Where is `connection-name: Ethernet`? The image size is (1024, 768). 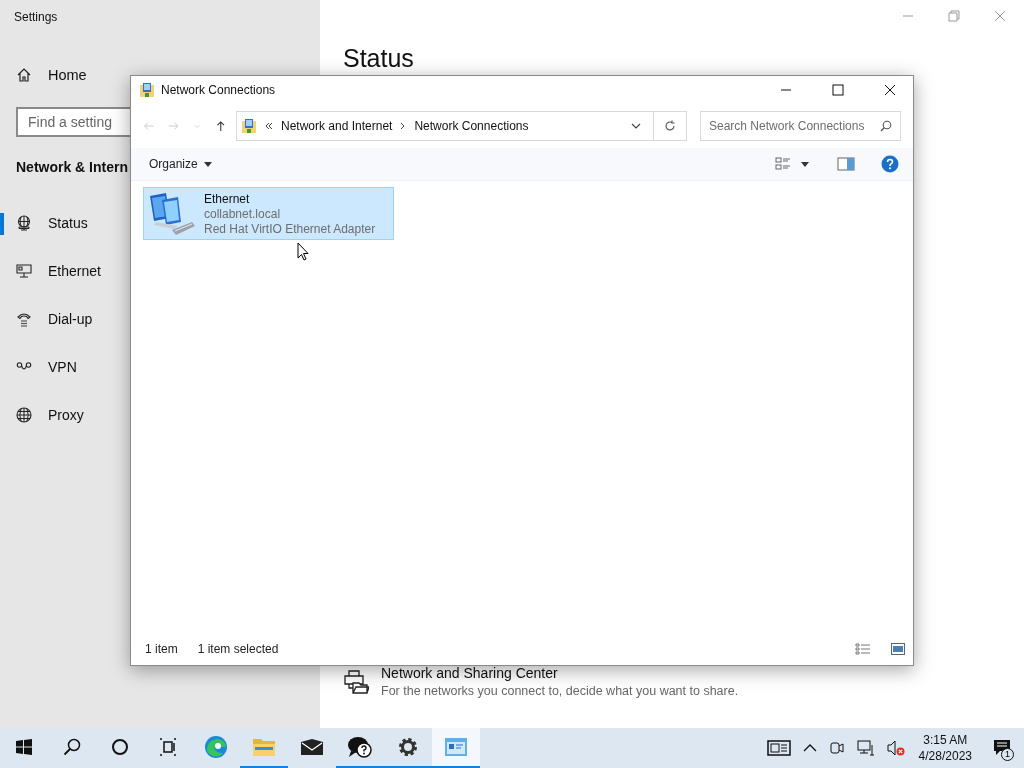
connection-name: Ethernet is located at coordinates (227, 198).